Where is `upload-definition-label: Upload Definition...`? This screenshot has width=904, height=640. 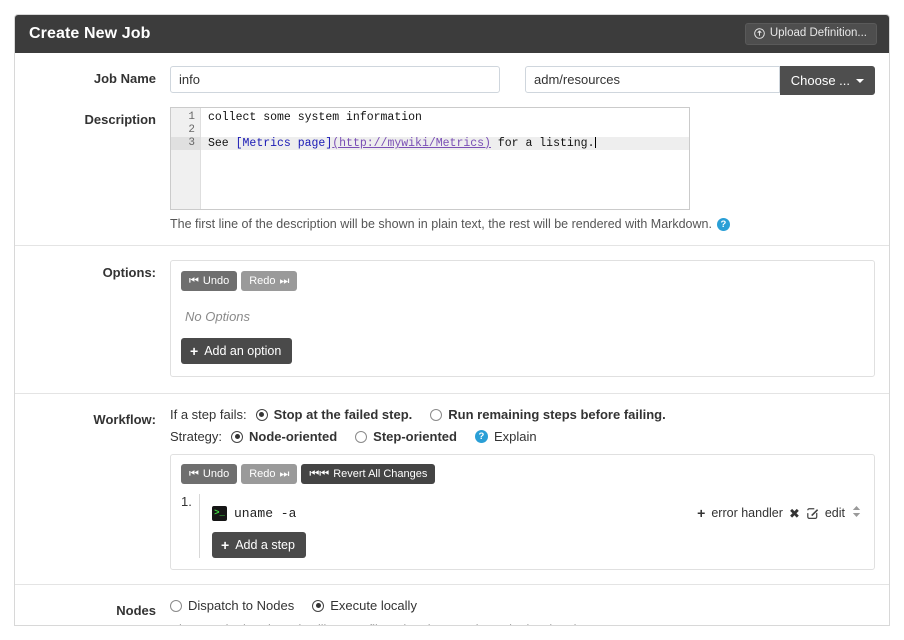
upload-definition-label: Upload Definition... is located at coordinates (818, 32).